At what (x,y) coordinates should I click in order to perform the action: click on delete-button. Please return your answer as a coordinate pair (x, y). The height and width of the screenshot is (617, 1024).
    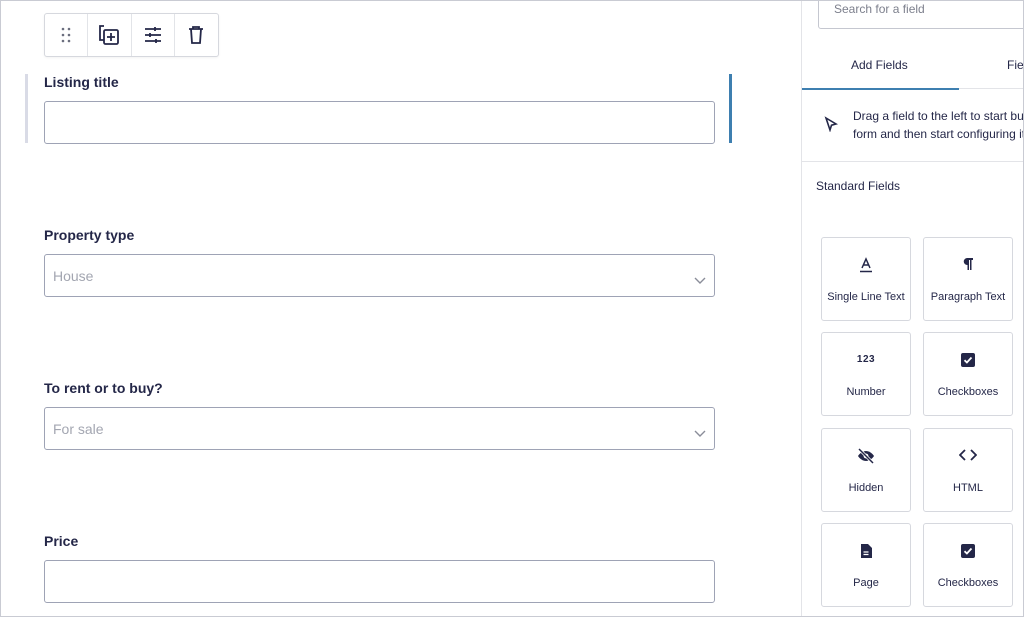
    Looking at the image, I should click on (196, 35).